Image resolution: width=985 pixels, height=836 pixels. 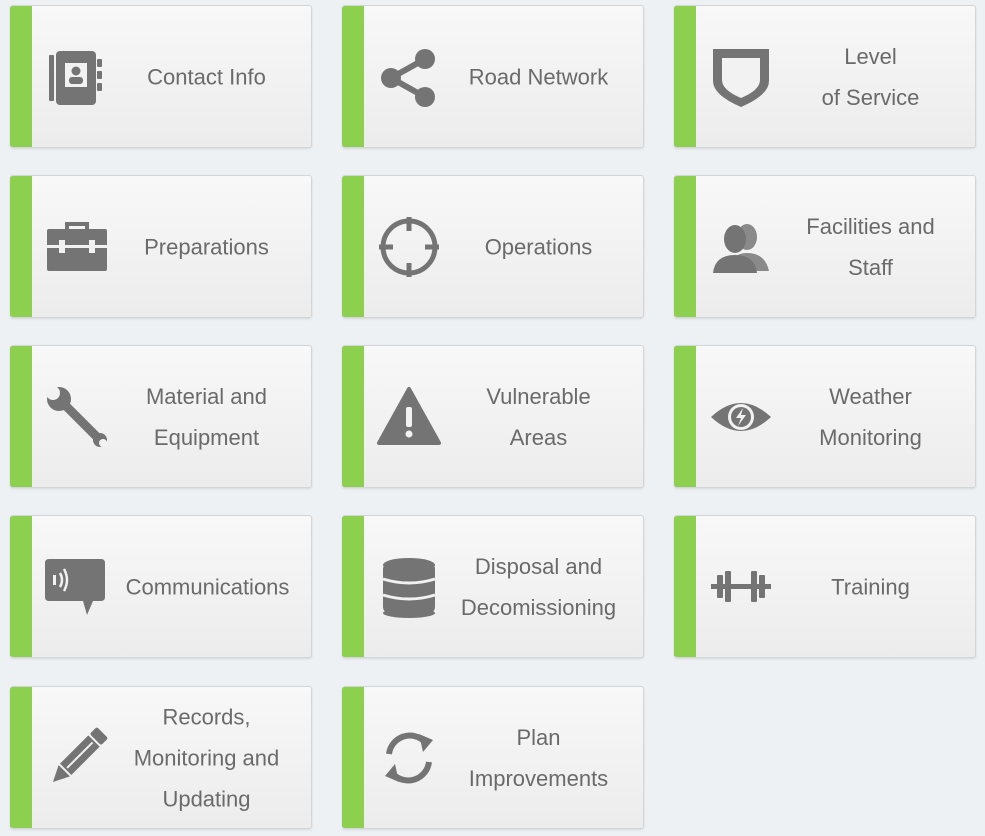 What do you see at coordinates (741, 247) in the screenshot?
I see `users-icon` at bounding box center [741, 247].